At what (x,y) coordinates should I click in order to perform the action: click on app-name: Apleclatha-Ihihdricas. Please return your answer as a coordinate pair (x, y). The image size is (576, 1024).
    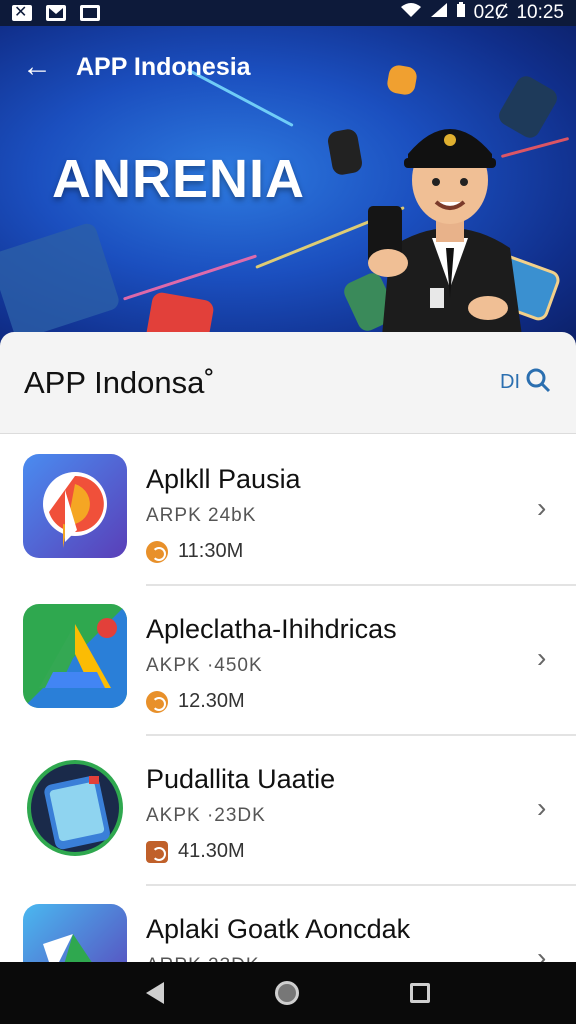
    Looking at the image, I should click on (271, 629).